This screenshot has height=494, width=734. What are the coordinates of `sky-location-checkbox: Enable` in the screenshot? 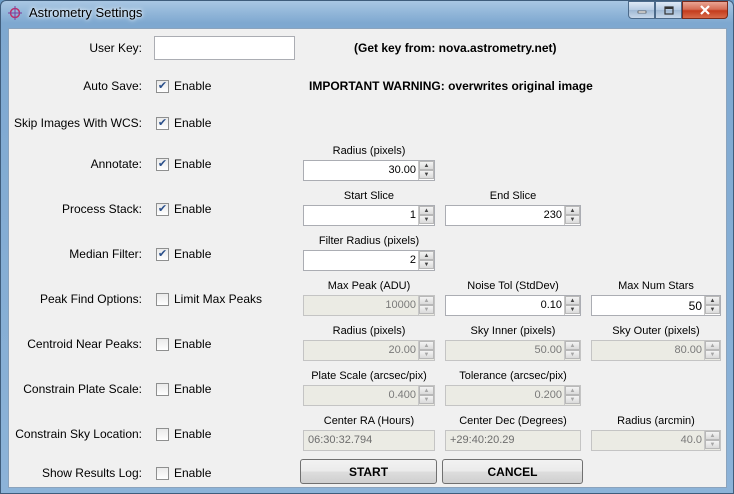 It's located at (183, 434).